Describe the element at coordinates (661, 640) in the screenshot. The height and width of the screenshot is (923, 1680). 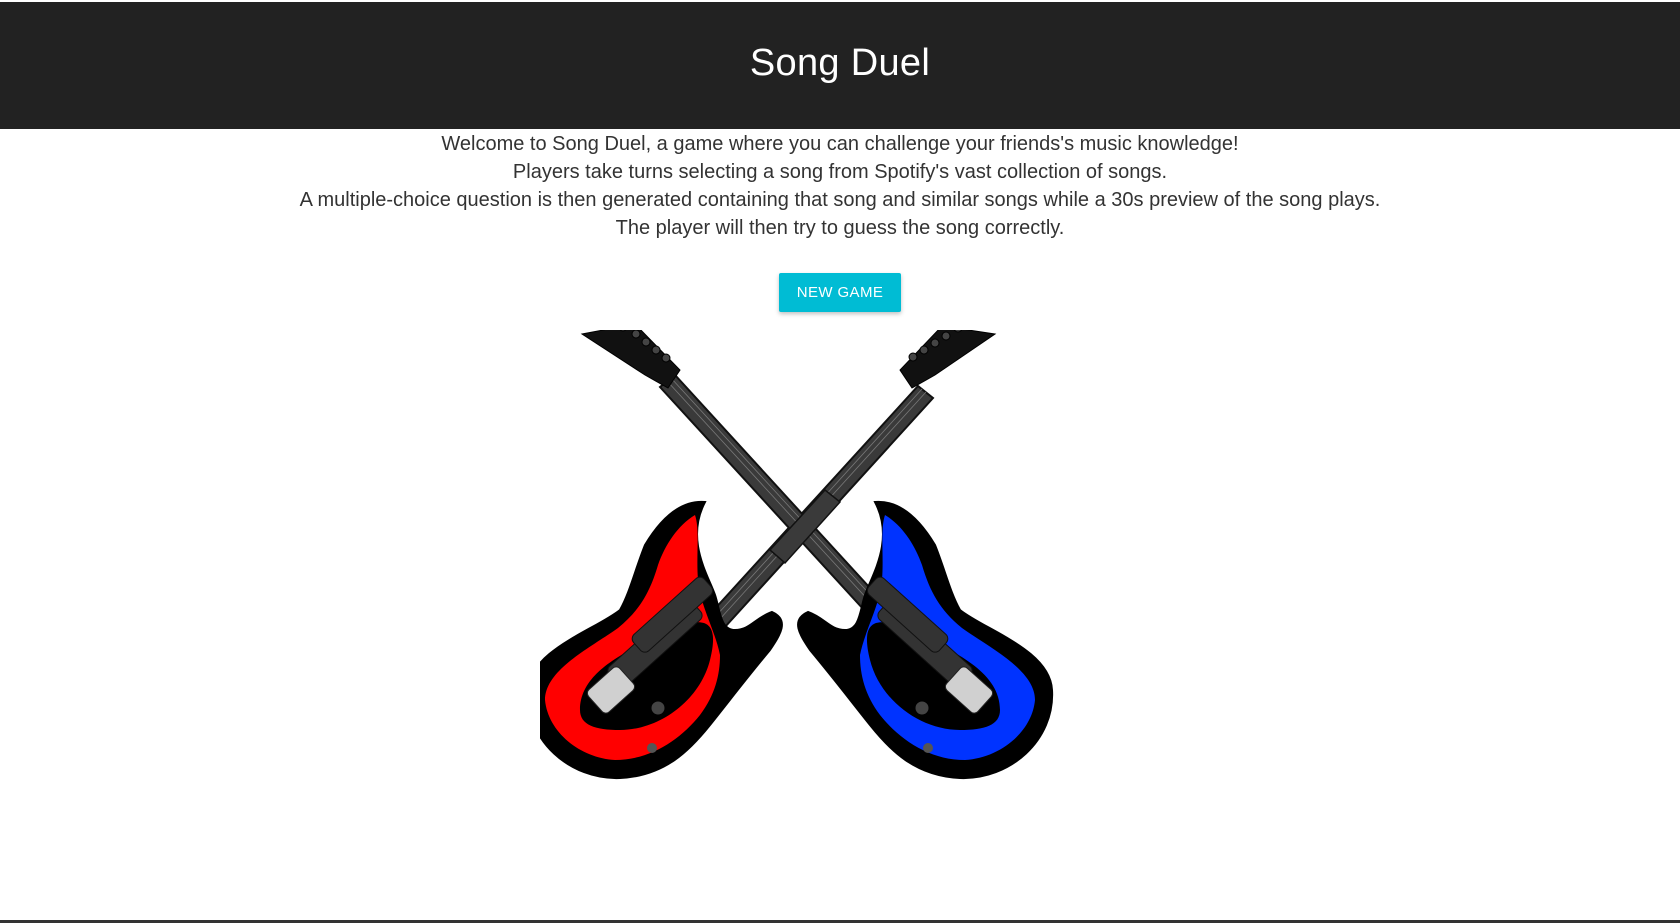
I see `red-guitar-body` at that location.